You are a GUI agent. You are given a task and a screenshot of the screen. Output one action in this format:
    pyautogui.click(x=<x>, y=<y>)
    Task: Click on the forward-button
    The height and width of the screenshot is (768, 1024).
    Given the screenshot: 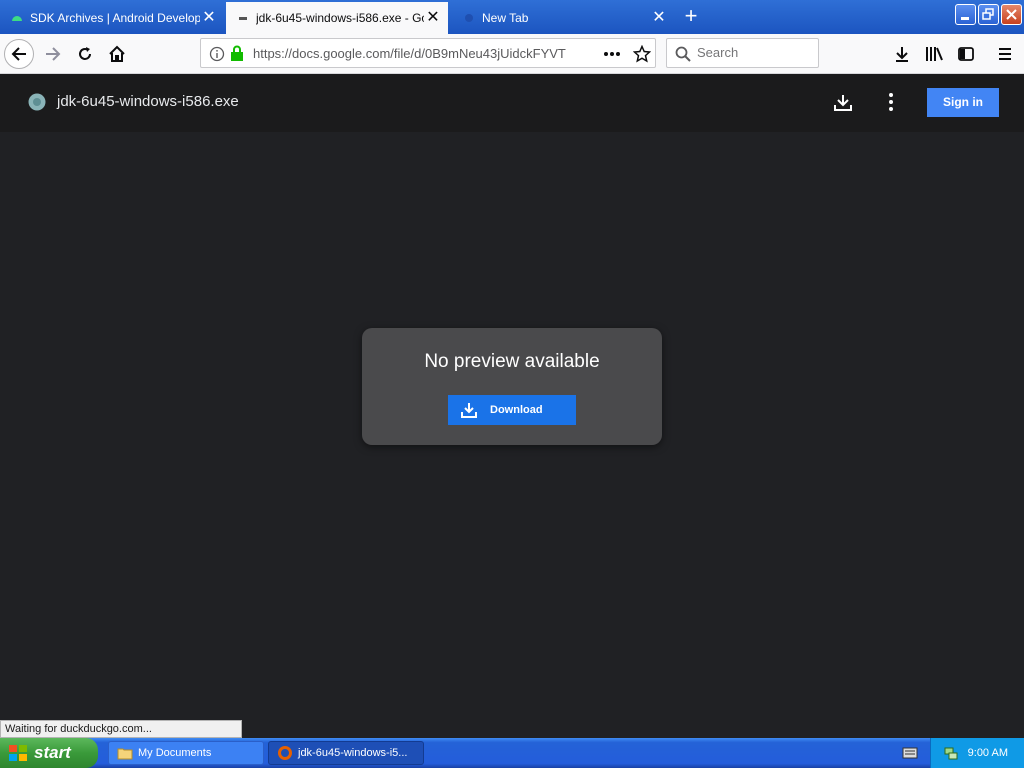 What is the action you would take?
    pyautogui.click(x=53, y=54)
    